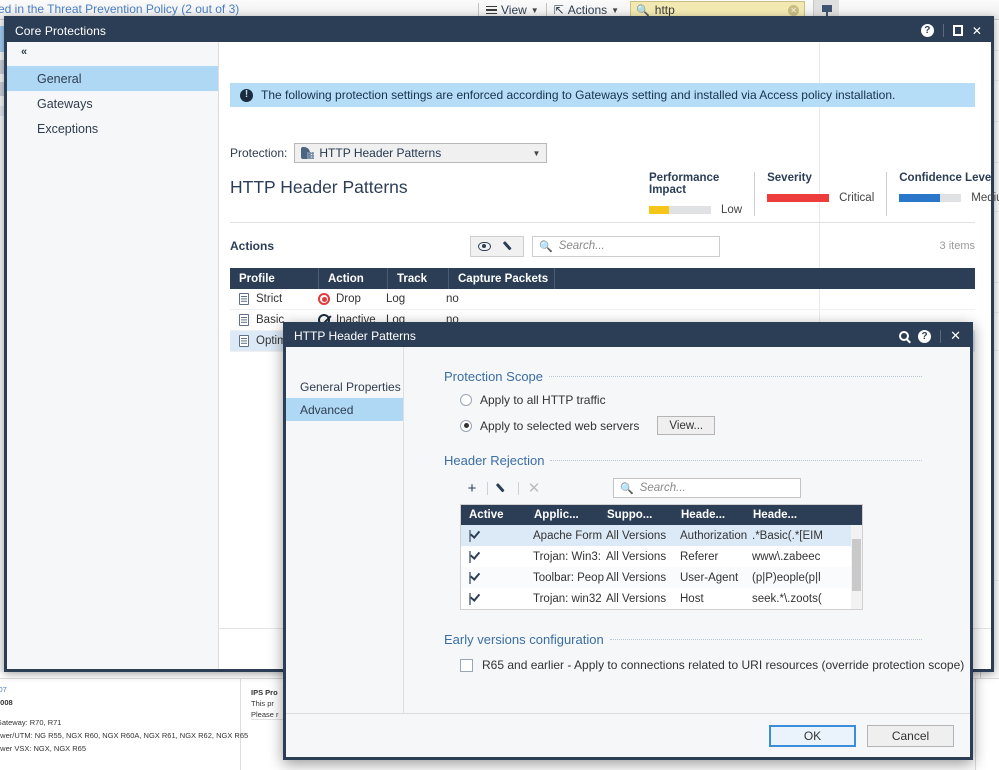  Describe the element at coordinates (514, 10) in the screenshot. I see `view-menu-label: View` at that location.